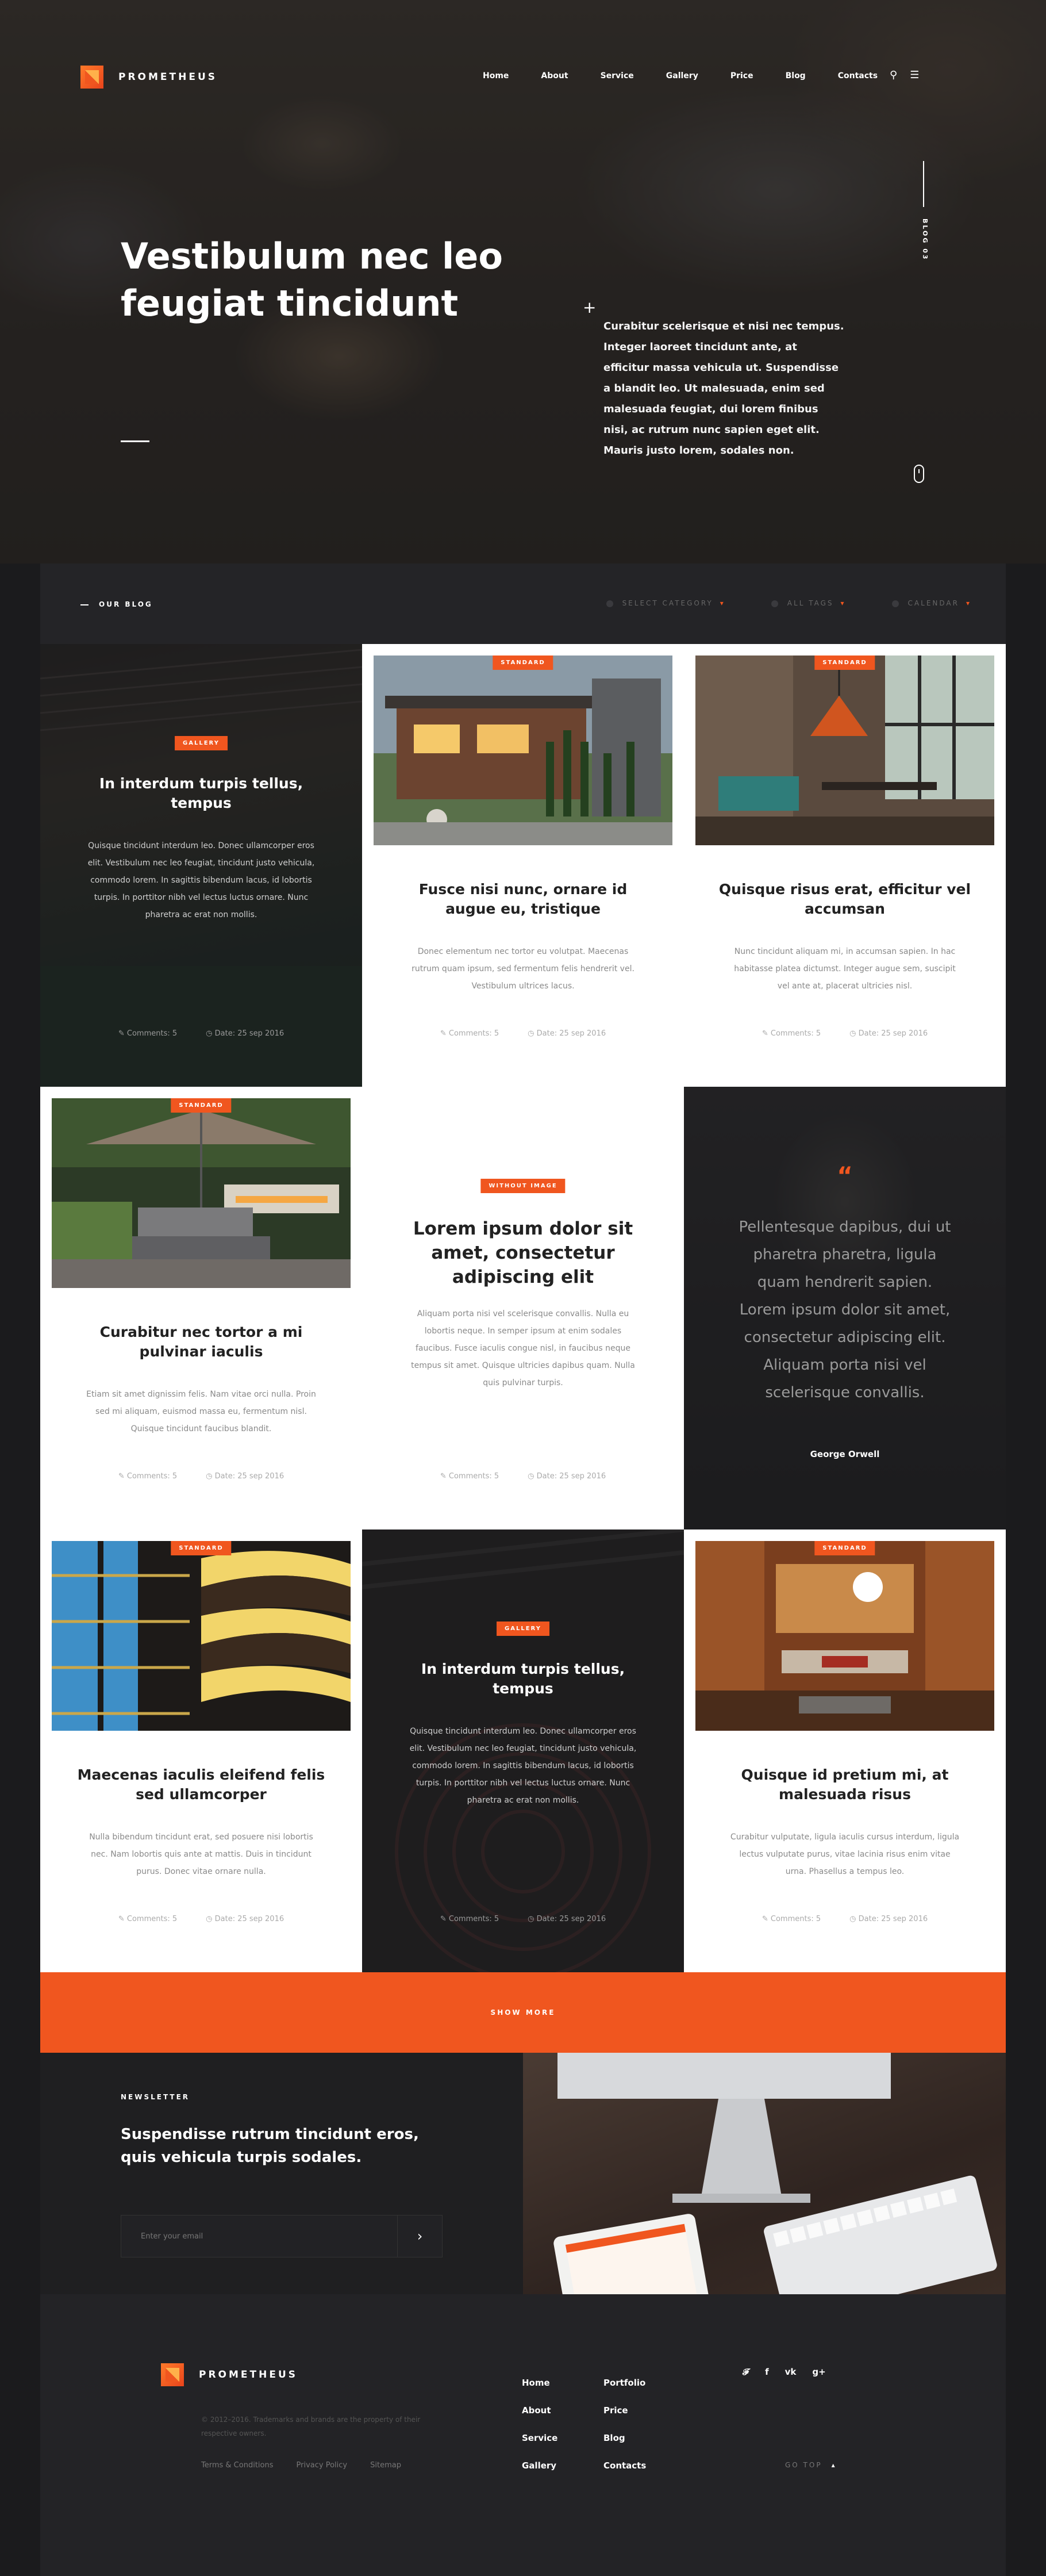  I want to click on vk-icon: vk, so click(791, 2372).